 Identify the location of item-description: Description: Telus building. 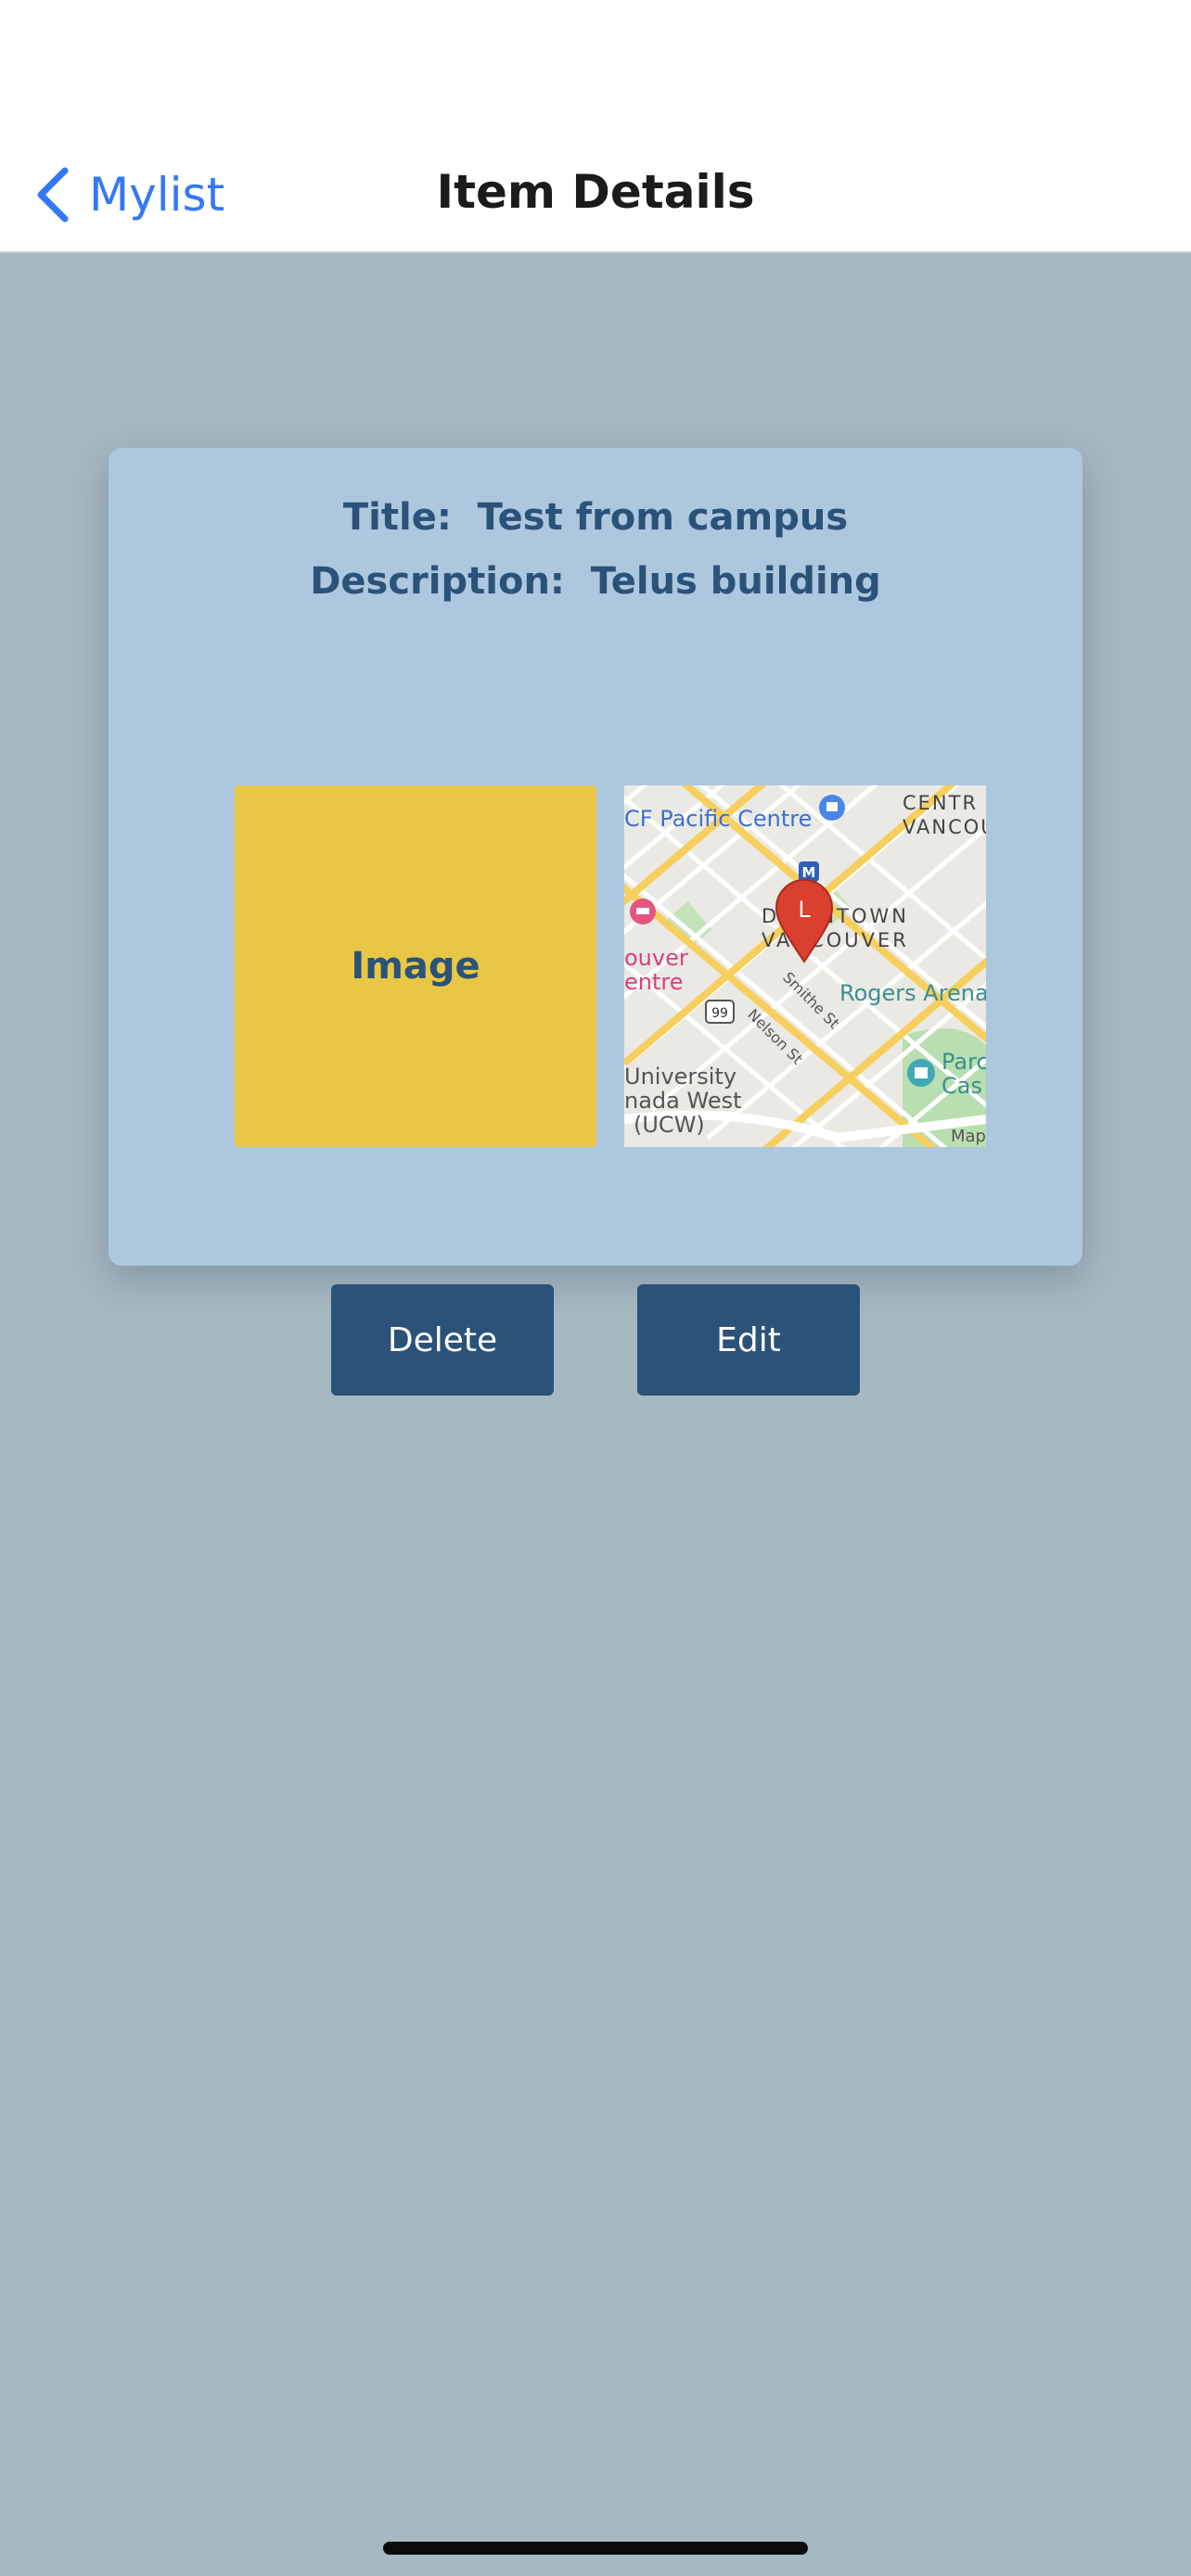
(595, 581).